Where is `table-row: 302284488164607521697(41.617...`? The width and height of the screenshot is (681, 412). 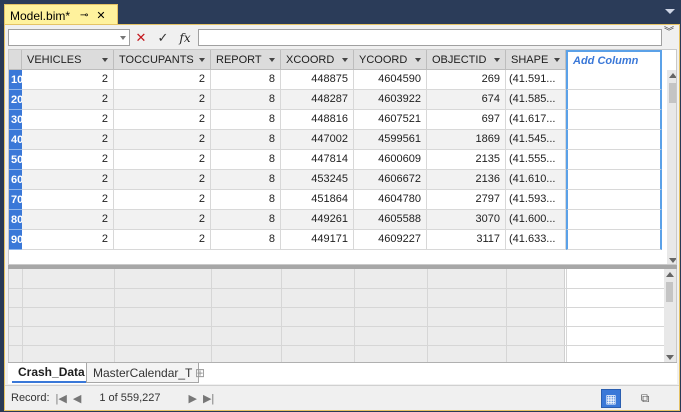
table-row: 302284488164607521697(41.617... is located at coordinates (335, 120).